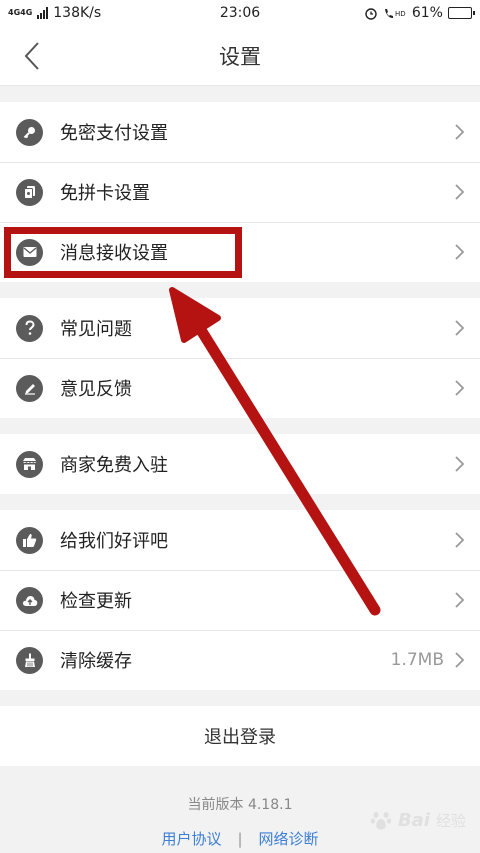  Describe the element at coordinates (240, 328) in the screenshot. I see `settings-item-faq: 常见问题` at that location.